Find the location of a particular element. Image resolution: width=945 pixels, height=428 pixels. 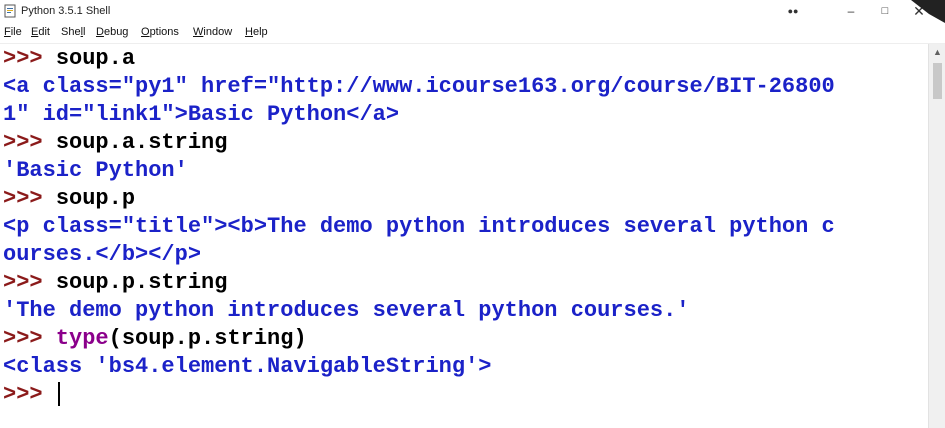

maximize-button: □ is located at coordinates (885, 11).